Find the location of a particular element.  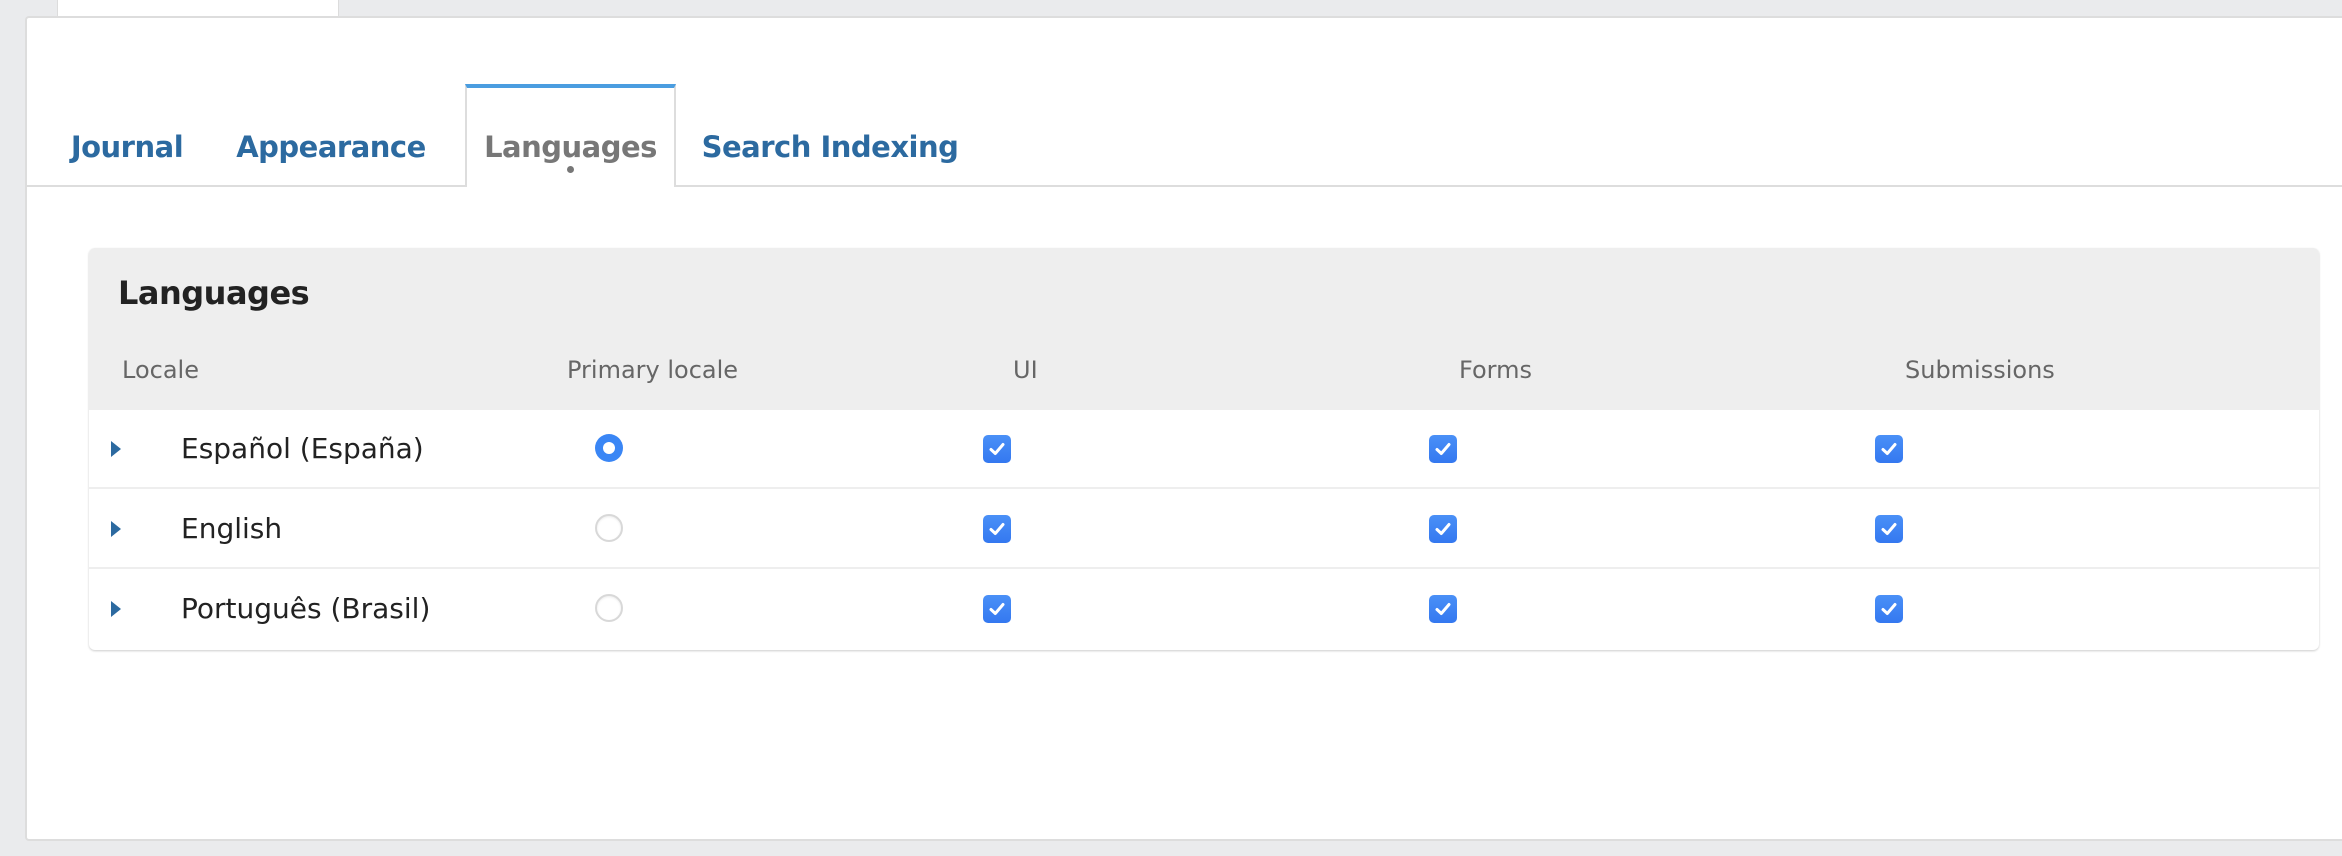

languages-title: Languages is located at coordinates (214, 293).